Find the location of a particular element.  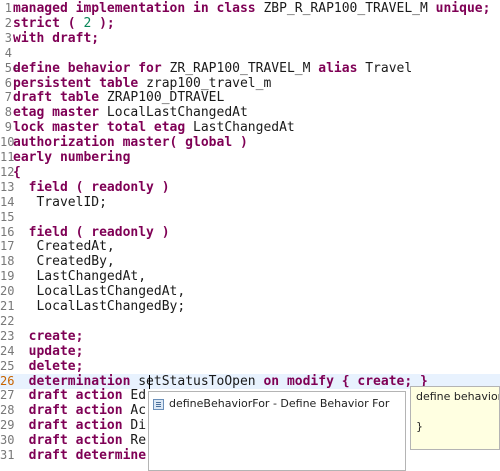

code-text: etag master LocalLastChangedAt is located at coordinates (130, 112).